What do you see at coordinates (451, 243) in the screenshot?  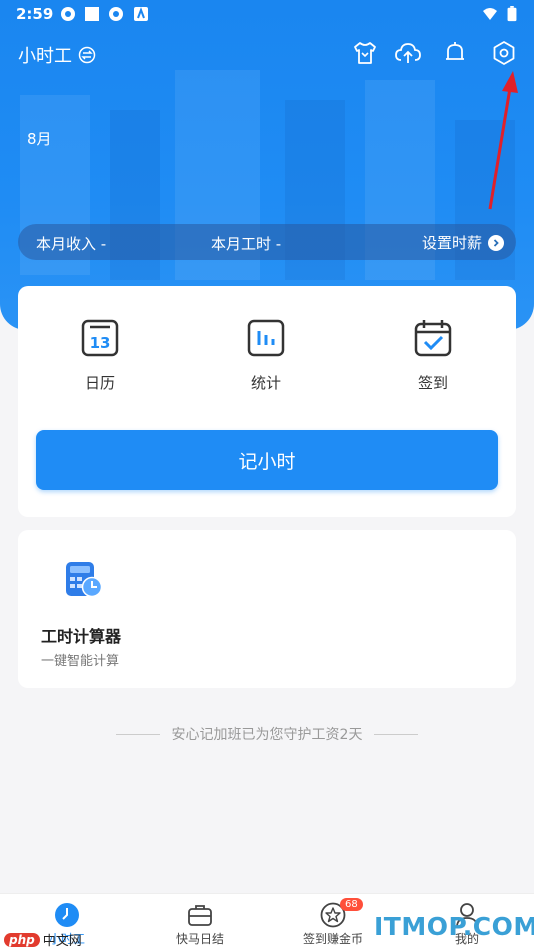 I see `set-wage-label: 设置时薪` at bounding box center [451, 243].